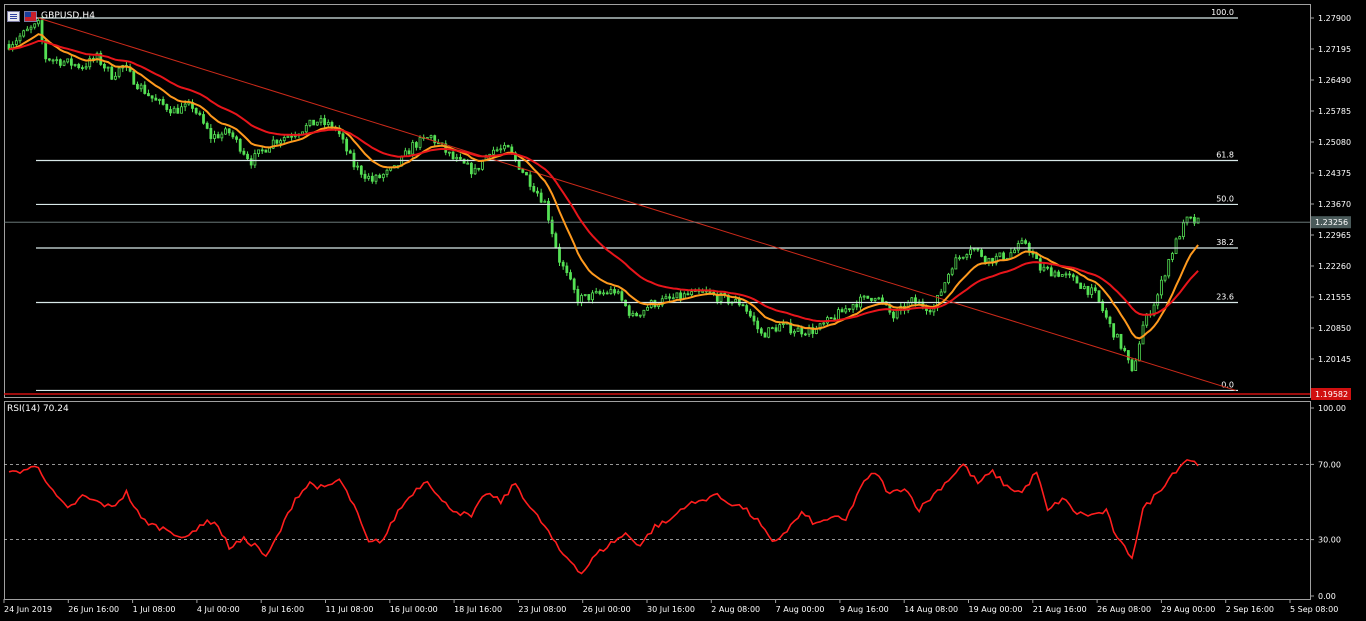  Describe the element at coordinates (1334, 49) in the screenshot. I see `price-axis-label: 1.27195` at that location.